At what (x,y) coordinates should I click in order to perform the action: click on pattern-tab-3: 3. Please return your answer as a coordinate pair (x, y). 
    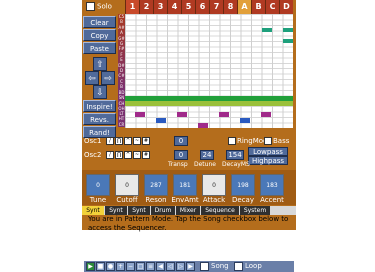
    Looking at the image, I should click on (160, 7).